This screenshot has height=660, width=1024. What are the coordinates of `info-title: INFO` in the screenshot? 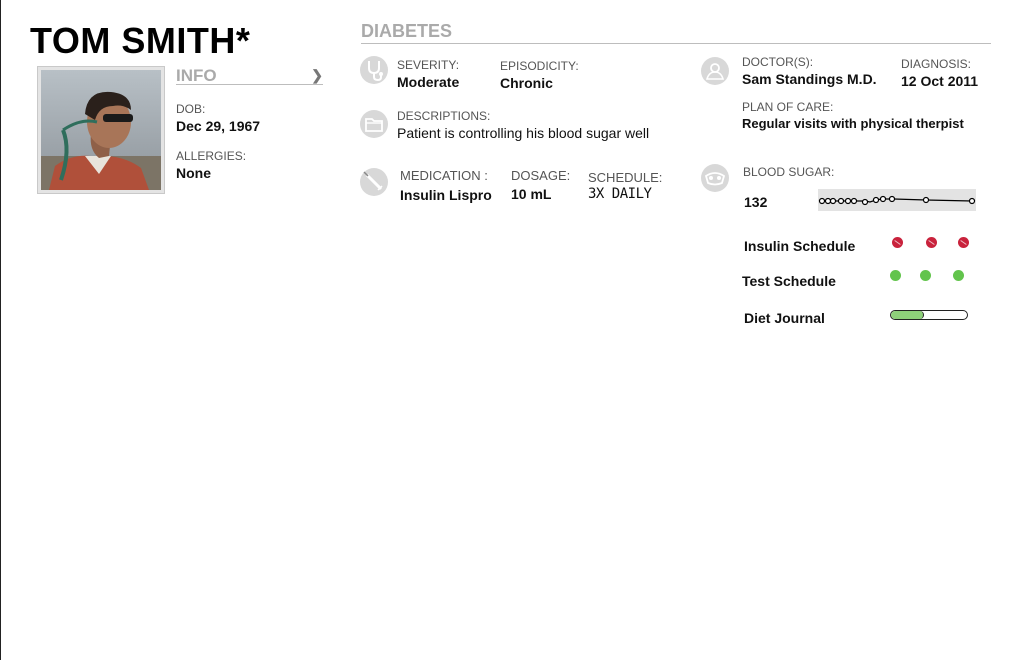 It's located at (196, 75).